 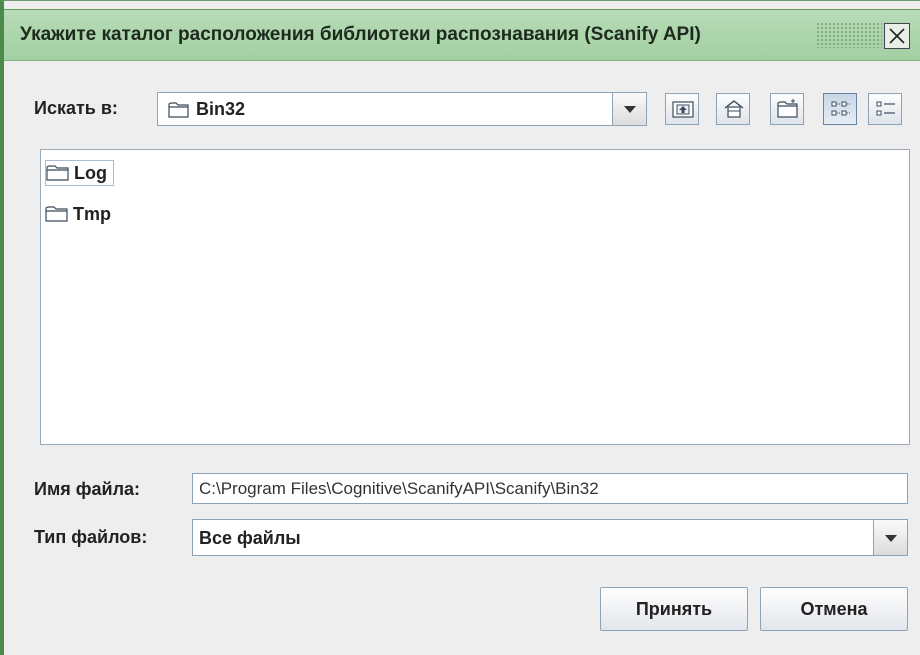 I want to click on close-icon, so click(x=897, y=36).